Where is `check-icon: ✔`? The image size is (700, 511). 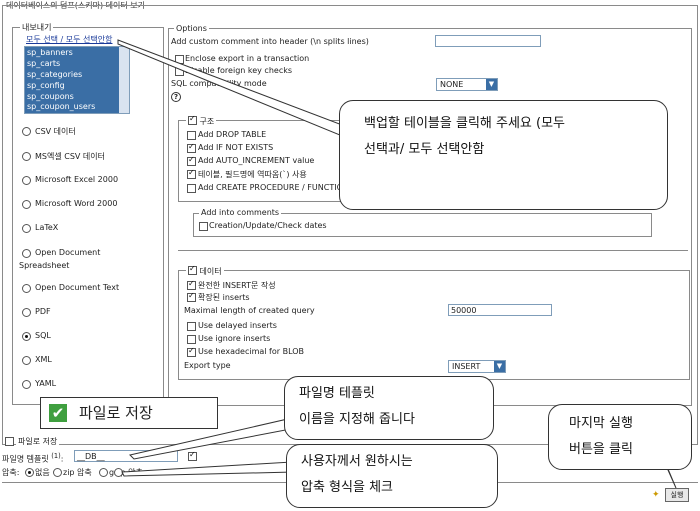 check-icon: ✔ is located at coordinates (58, 413).